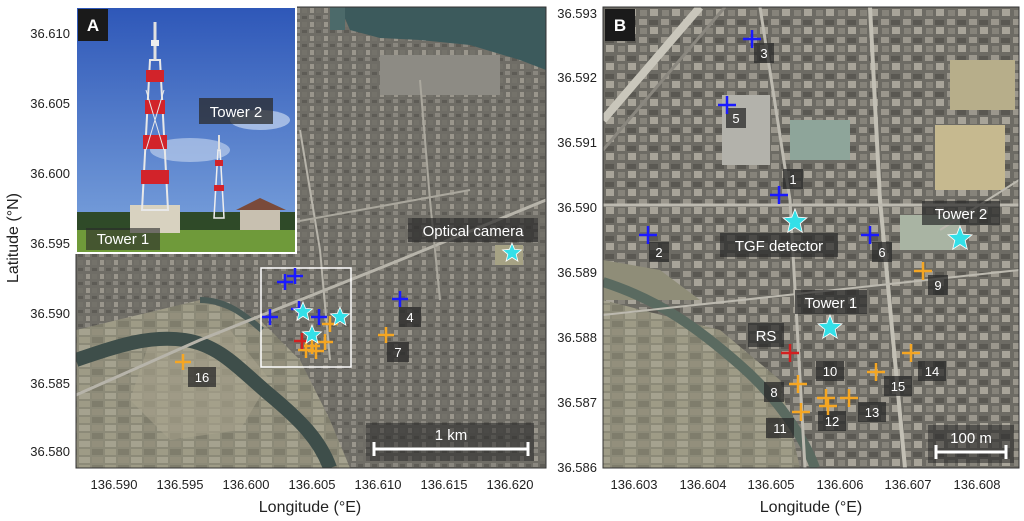 The image size is (1024, 521). Describe the element at coordinates (114, 484) in the screenshot. I see `x-tick: 136.590` at that location.